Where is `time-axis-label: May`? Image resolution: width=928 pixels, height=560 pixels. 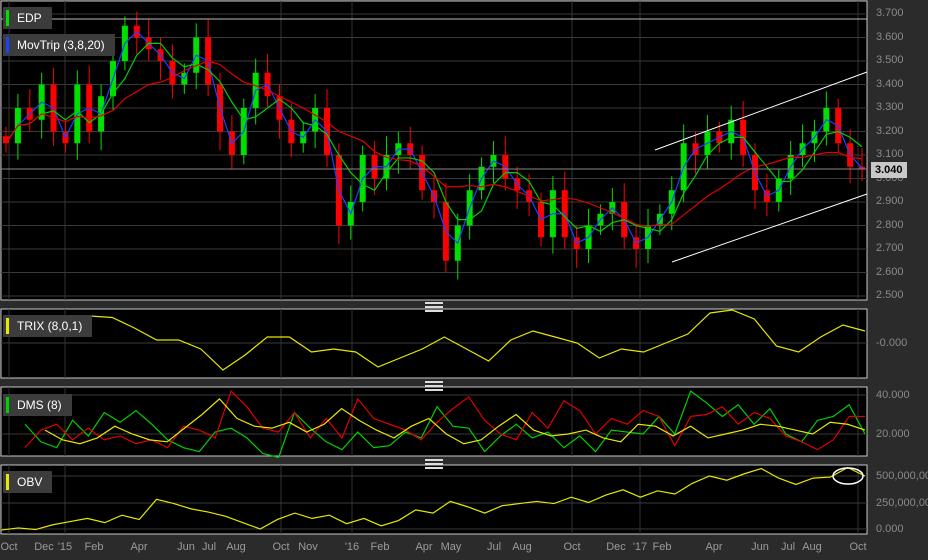 time-axis-label: May is located at coordinates (451, 547).